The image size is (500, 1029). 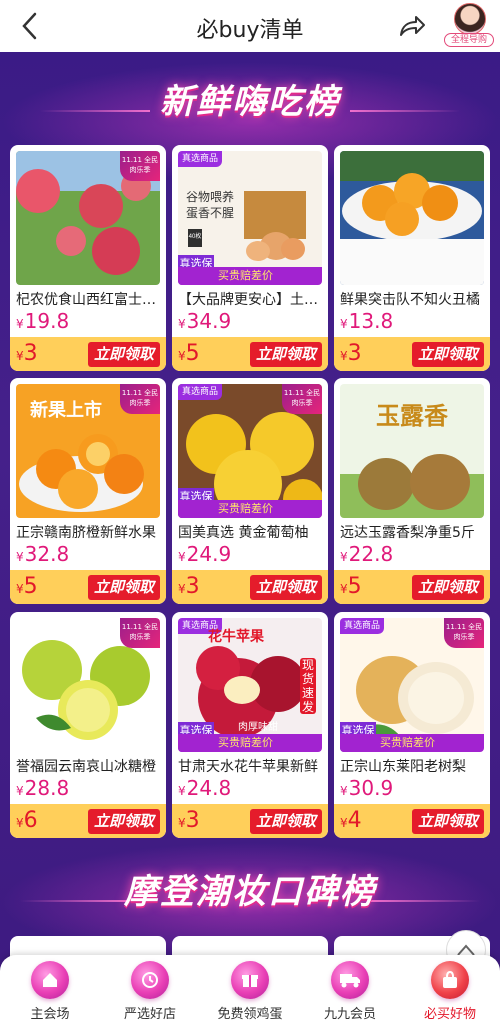 I want to click on product-card: 11.11 全民肉乐季 誉福园云南哀山冰糖橙 ¥28.8 ¥6 立即领取, so click(x=88, y=725).